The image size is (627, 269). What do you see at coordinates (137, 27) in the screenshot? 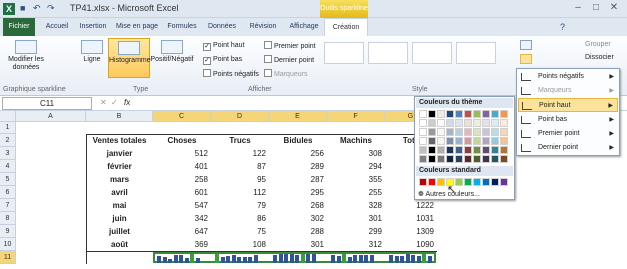
I see `tab-page-layout: Mise en page` at bounding box center [137, 27].